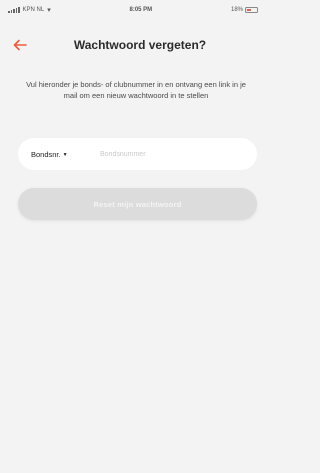  I want to click on back-button, so click(20, 45).